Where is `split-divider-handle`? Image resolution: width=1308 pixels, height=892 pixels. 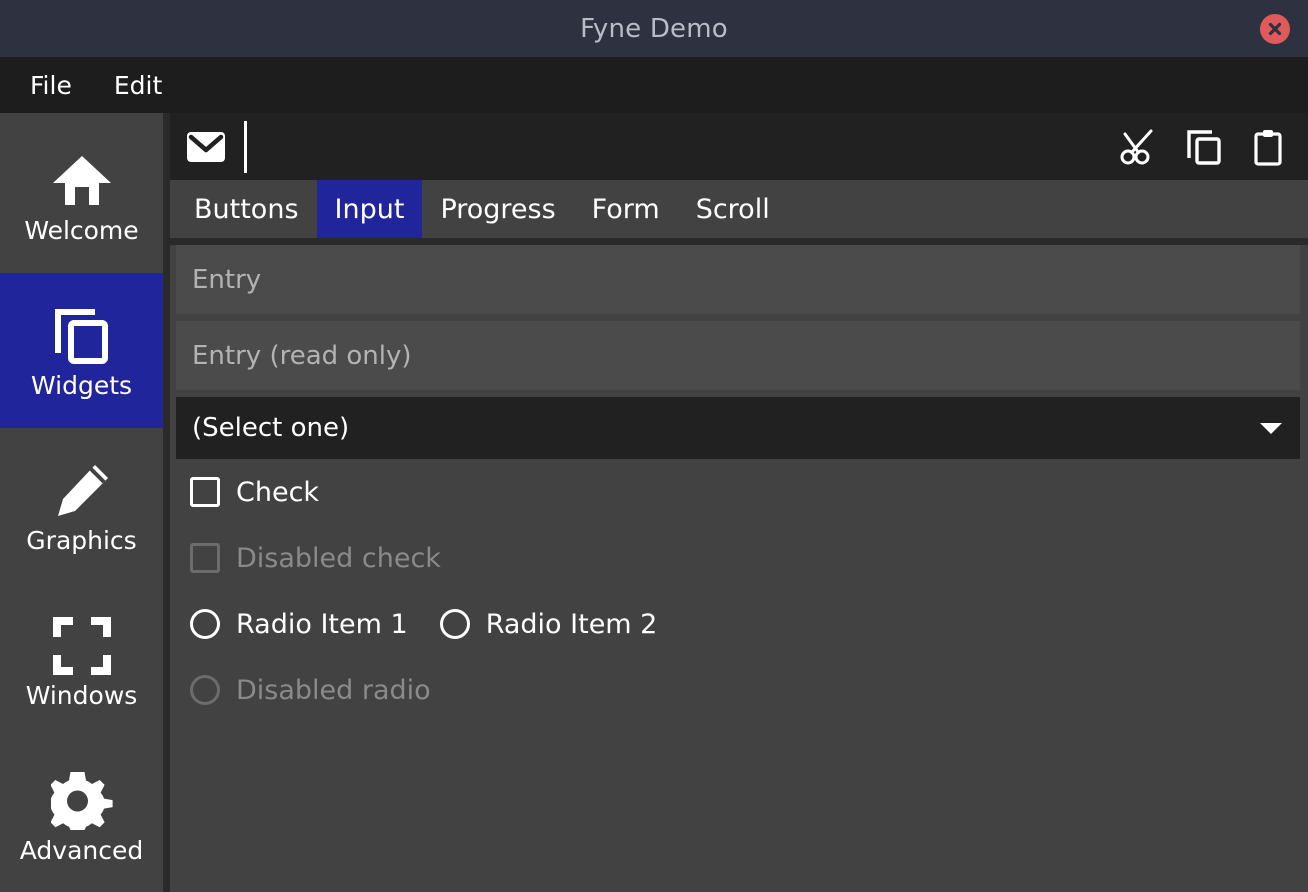 split-divider-handle is located at coordinates (166, 502).